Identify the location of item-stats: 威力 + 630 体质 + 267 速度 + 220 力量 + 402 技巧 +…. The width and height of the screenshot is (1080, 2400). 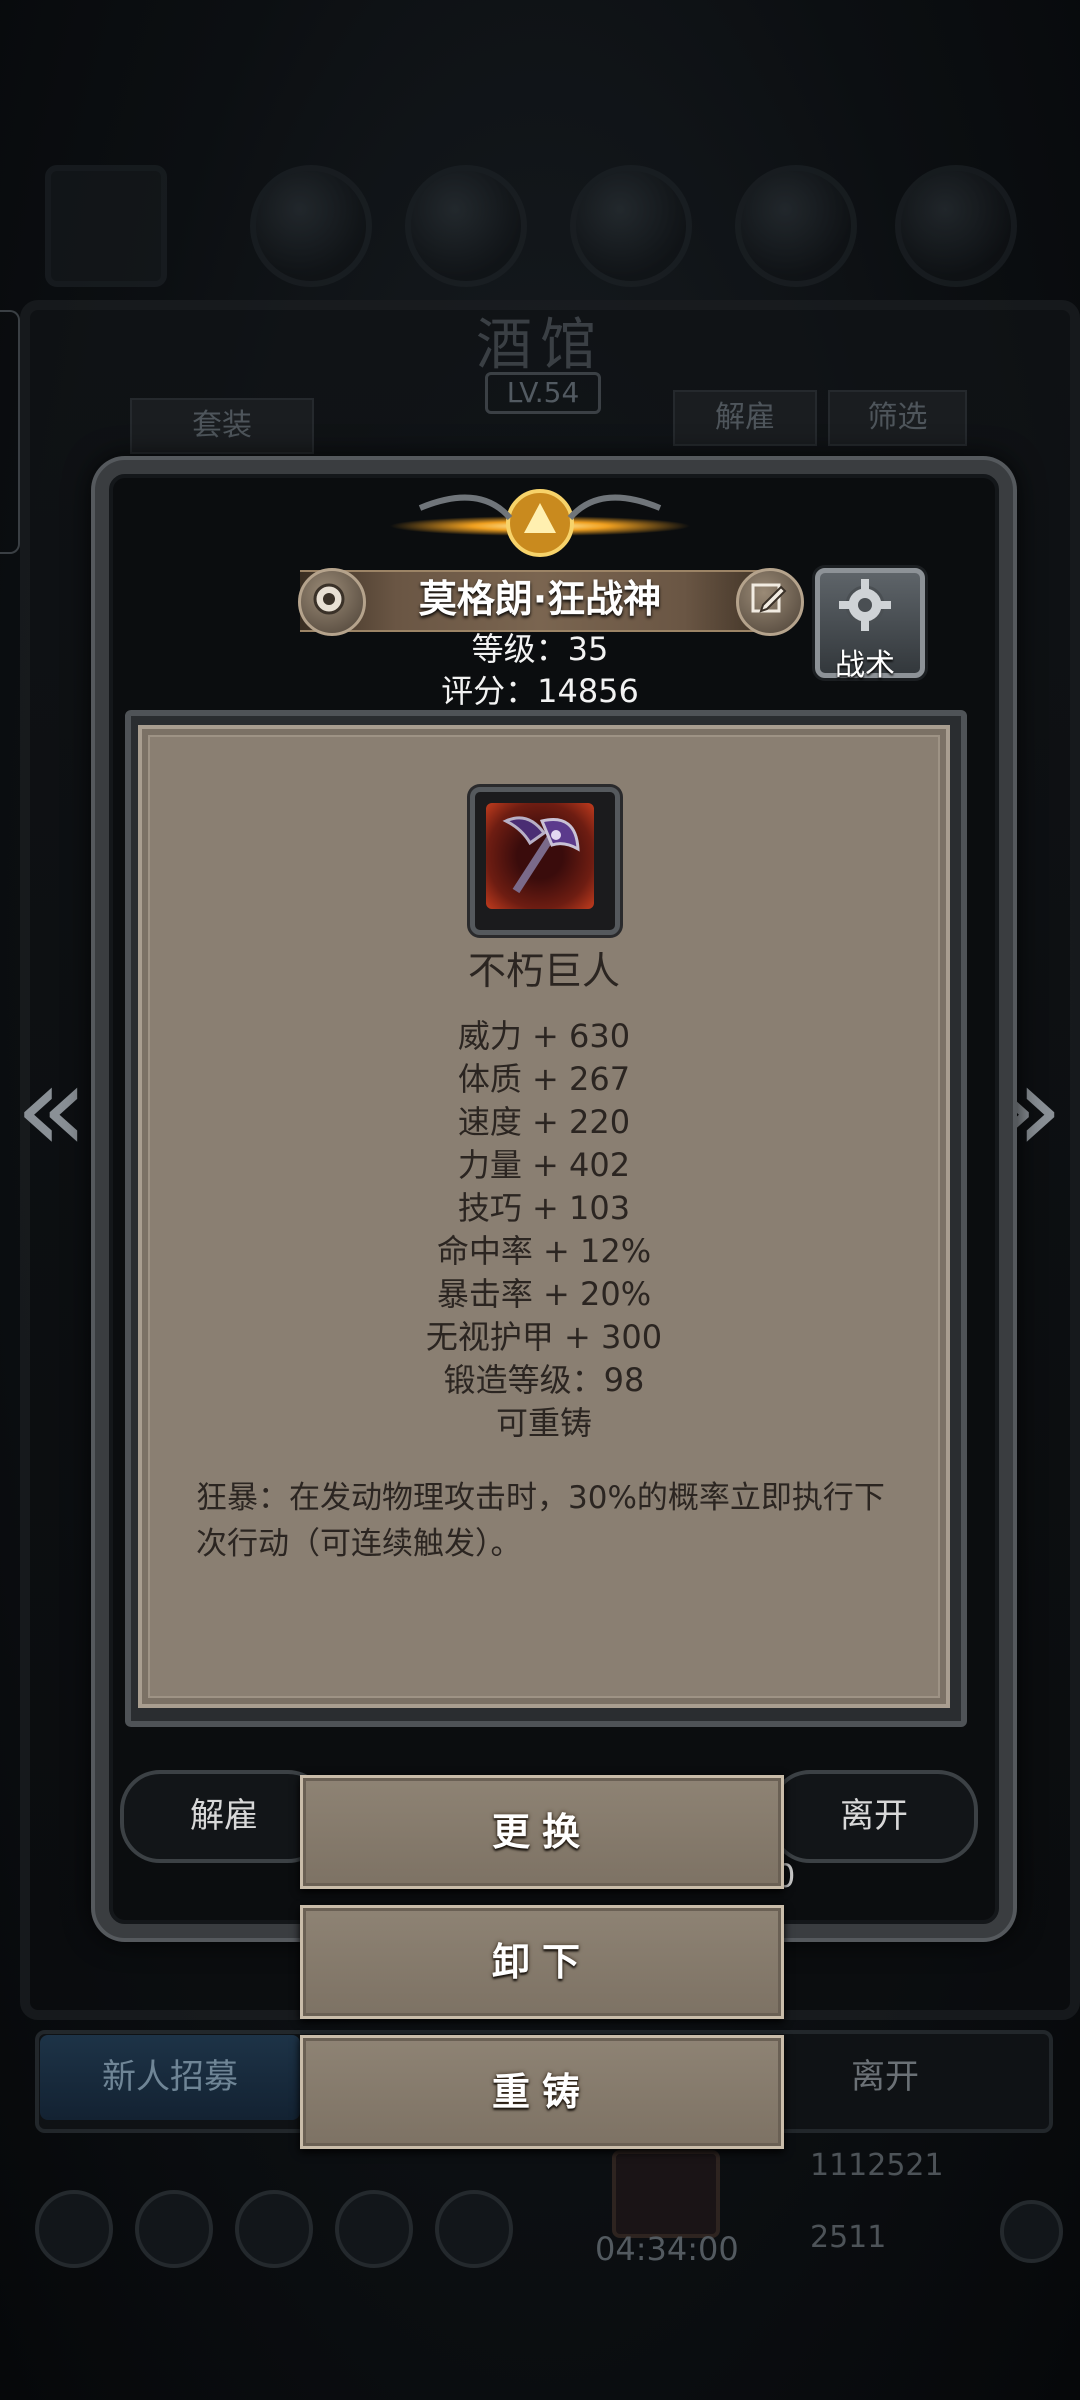
(544, 1230).